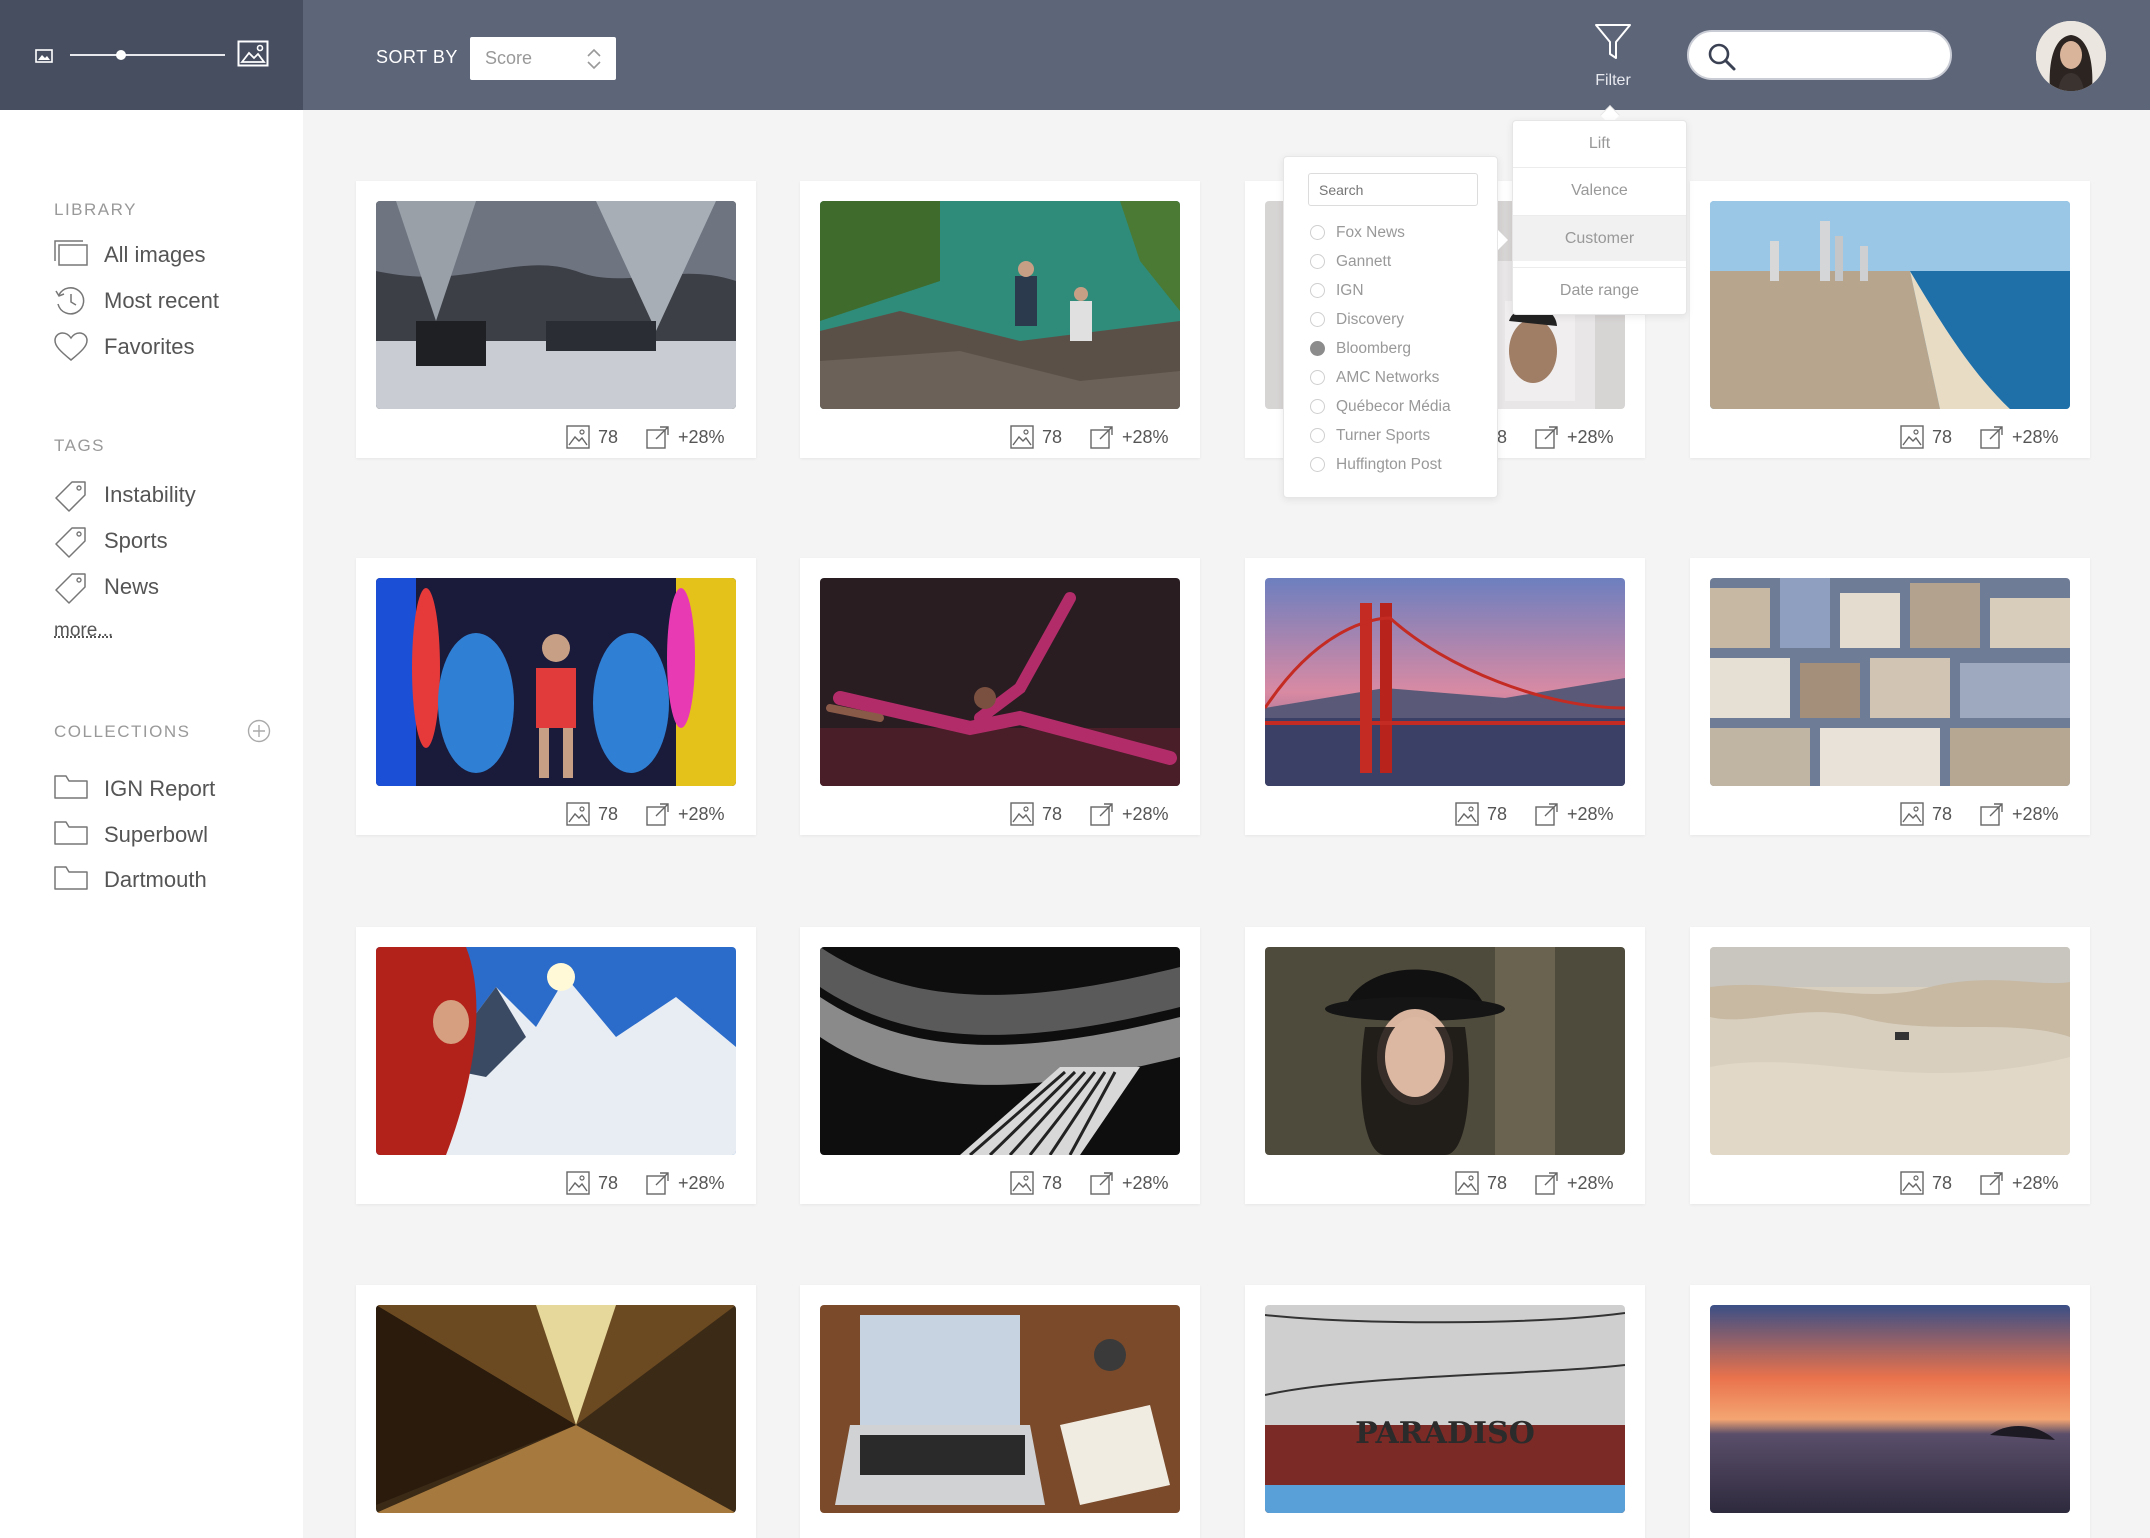  I want to click on tag-item-instability: Instability, so click(169, 495).